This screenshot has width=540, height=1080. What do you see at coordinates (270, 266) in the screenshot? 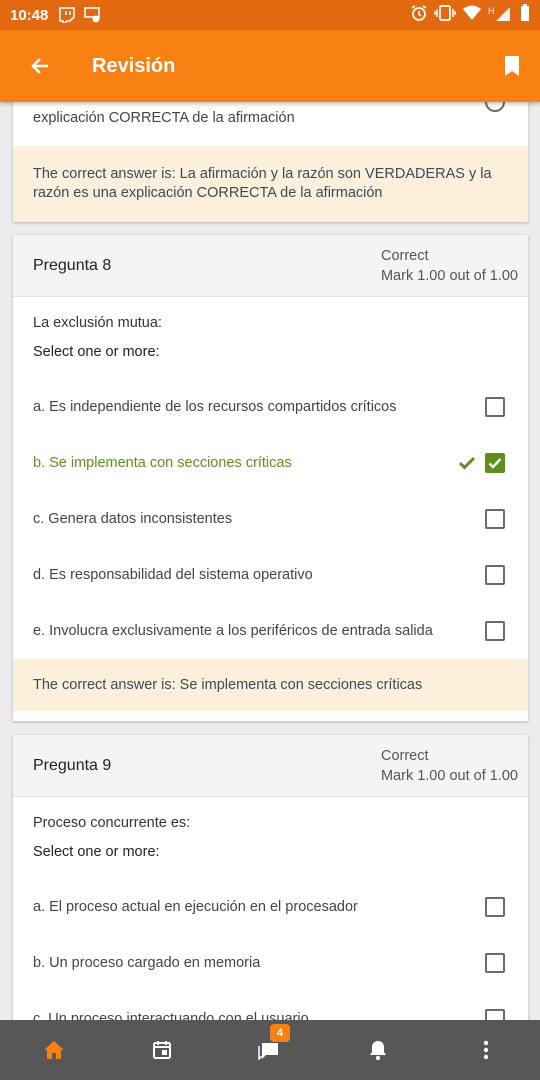
I see `question-header: Pregunta 8 Correct Mark 1.00 out of 1.00` at bounding box center [270, 266].